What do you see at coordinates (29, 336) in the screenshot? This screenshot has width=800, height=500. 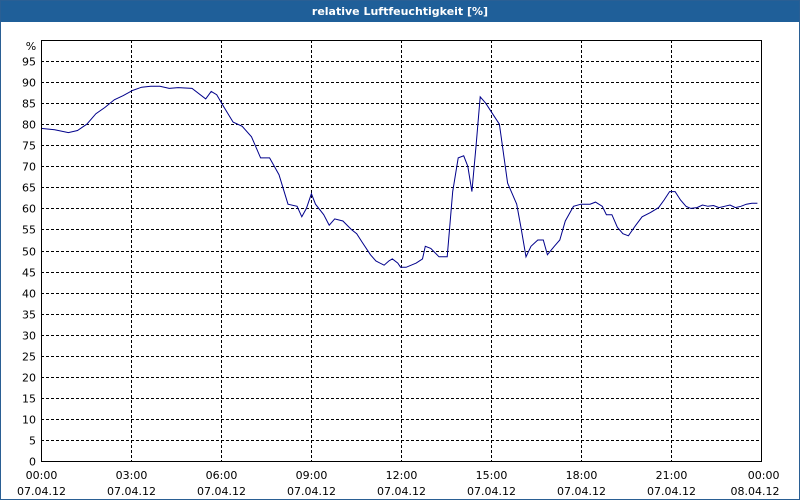 I see `y-tick-label: 30` at bounding box center [29, 336].